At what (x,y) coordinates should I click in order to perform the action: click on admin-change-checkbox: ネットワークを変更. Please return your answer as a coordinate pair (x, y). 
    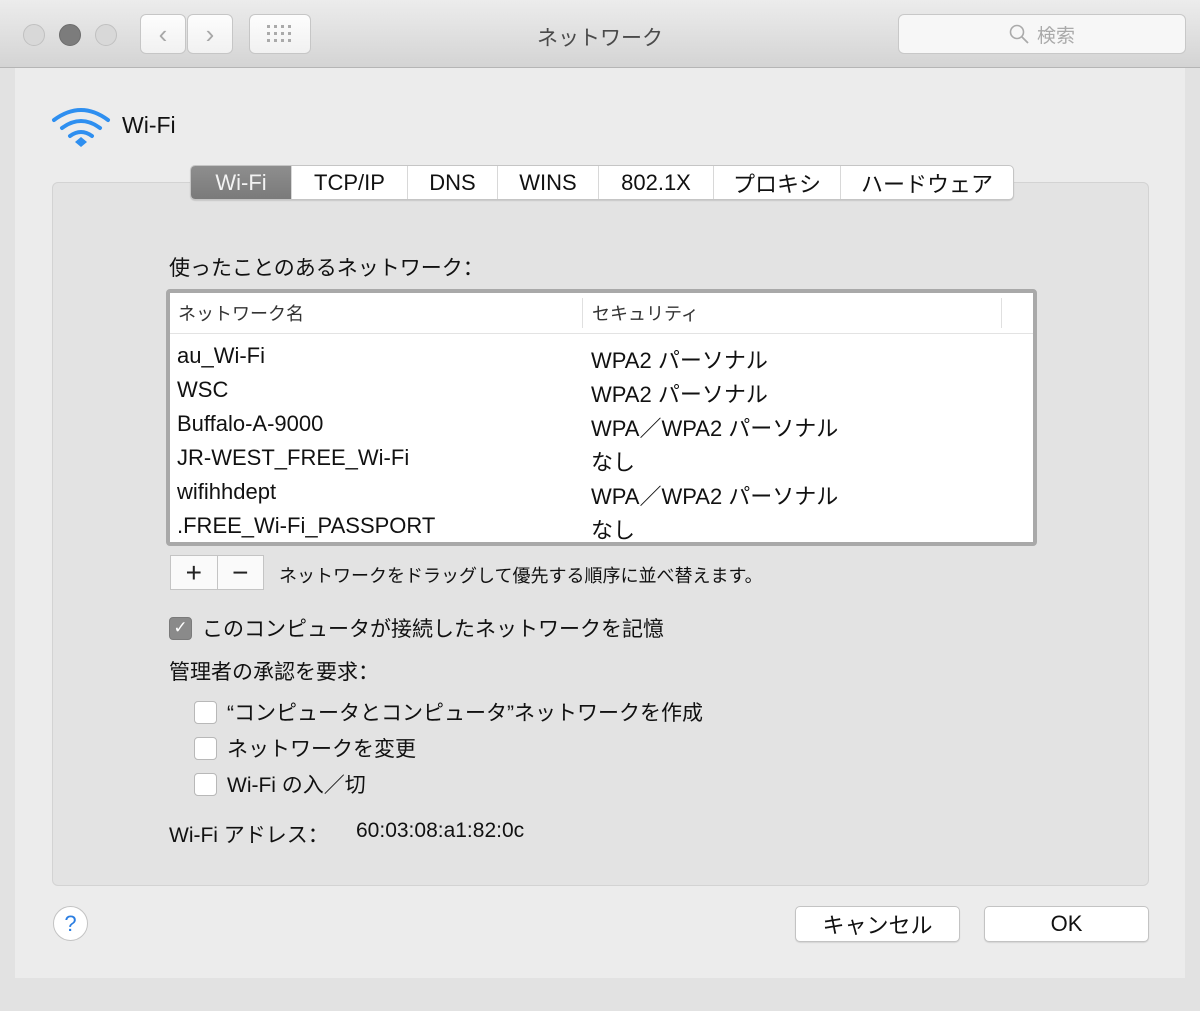
    Looking at the image, I should click on (305, 748).